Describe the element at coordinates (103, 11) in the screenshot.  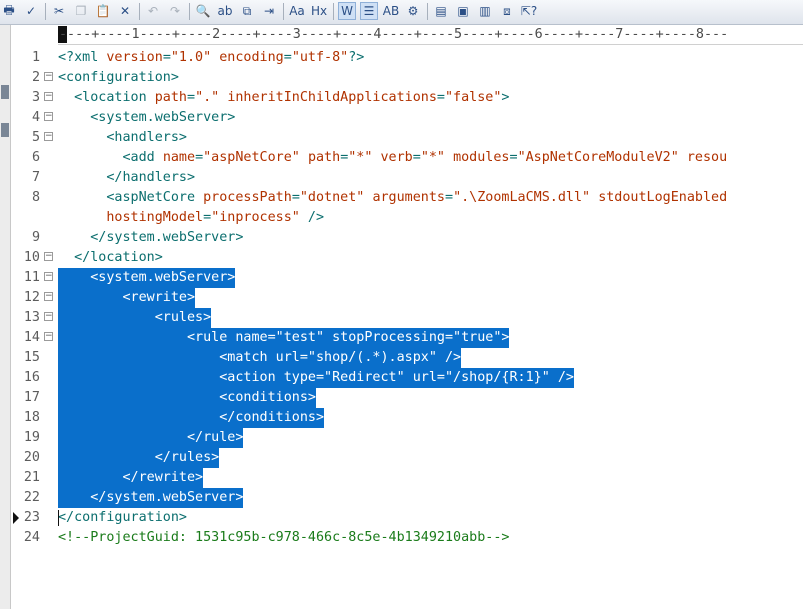
I see `paste-icon: 📋` at that location.